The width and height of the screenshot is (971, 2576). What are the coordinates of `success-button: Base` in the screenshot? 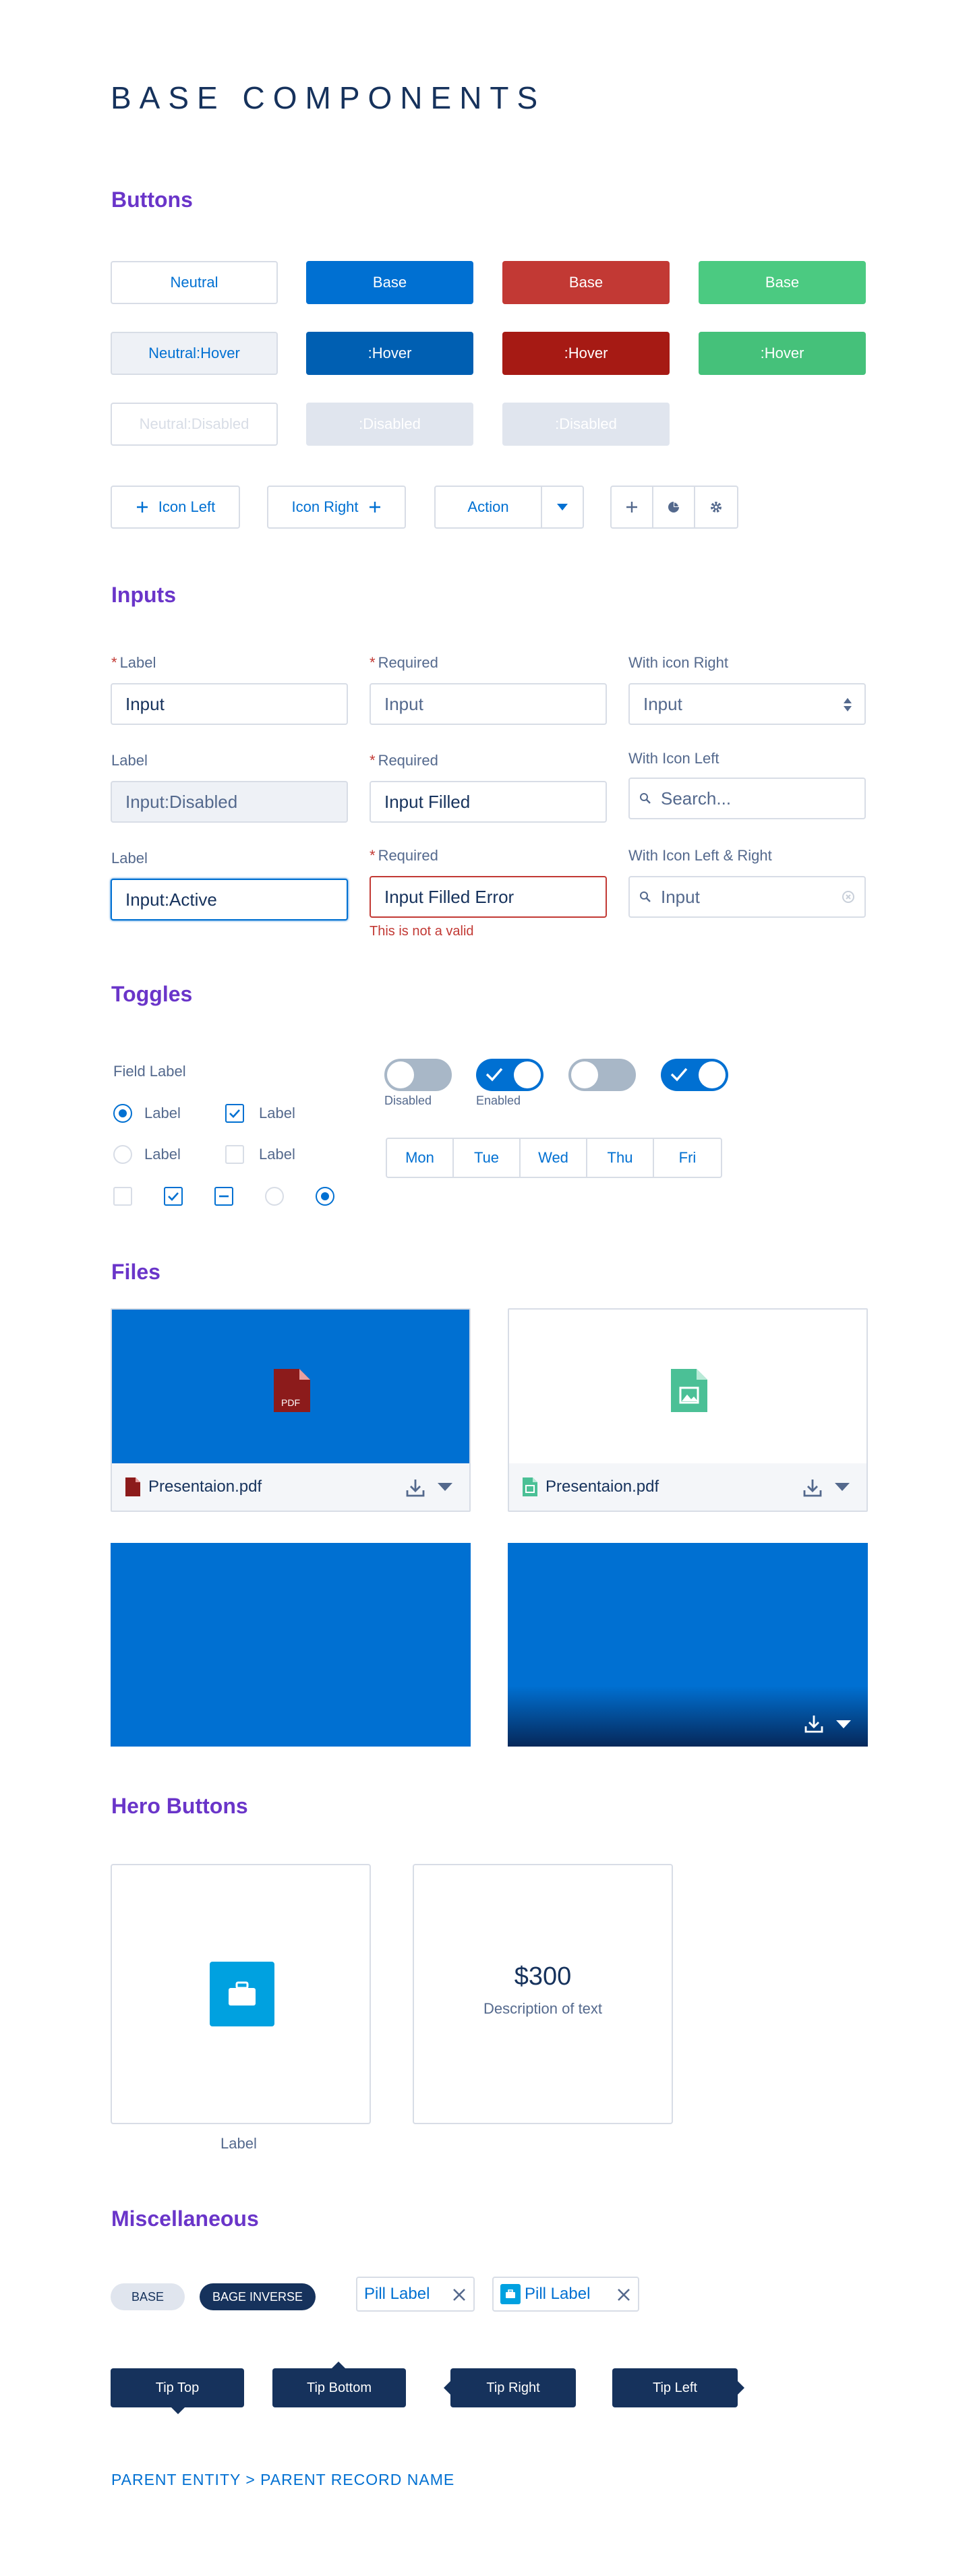 It's located at (783, 282).